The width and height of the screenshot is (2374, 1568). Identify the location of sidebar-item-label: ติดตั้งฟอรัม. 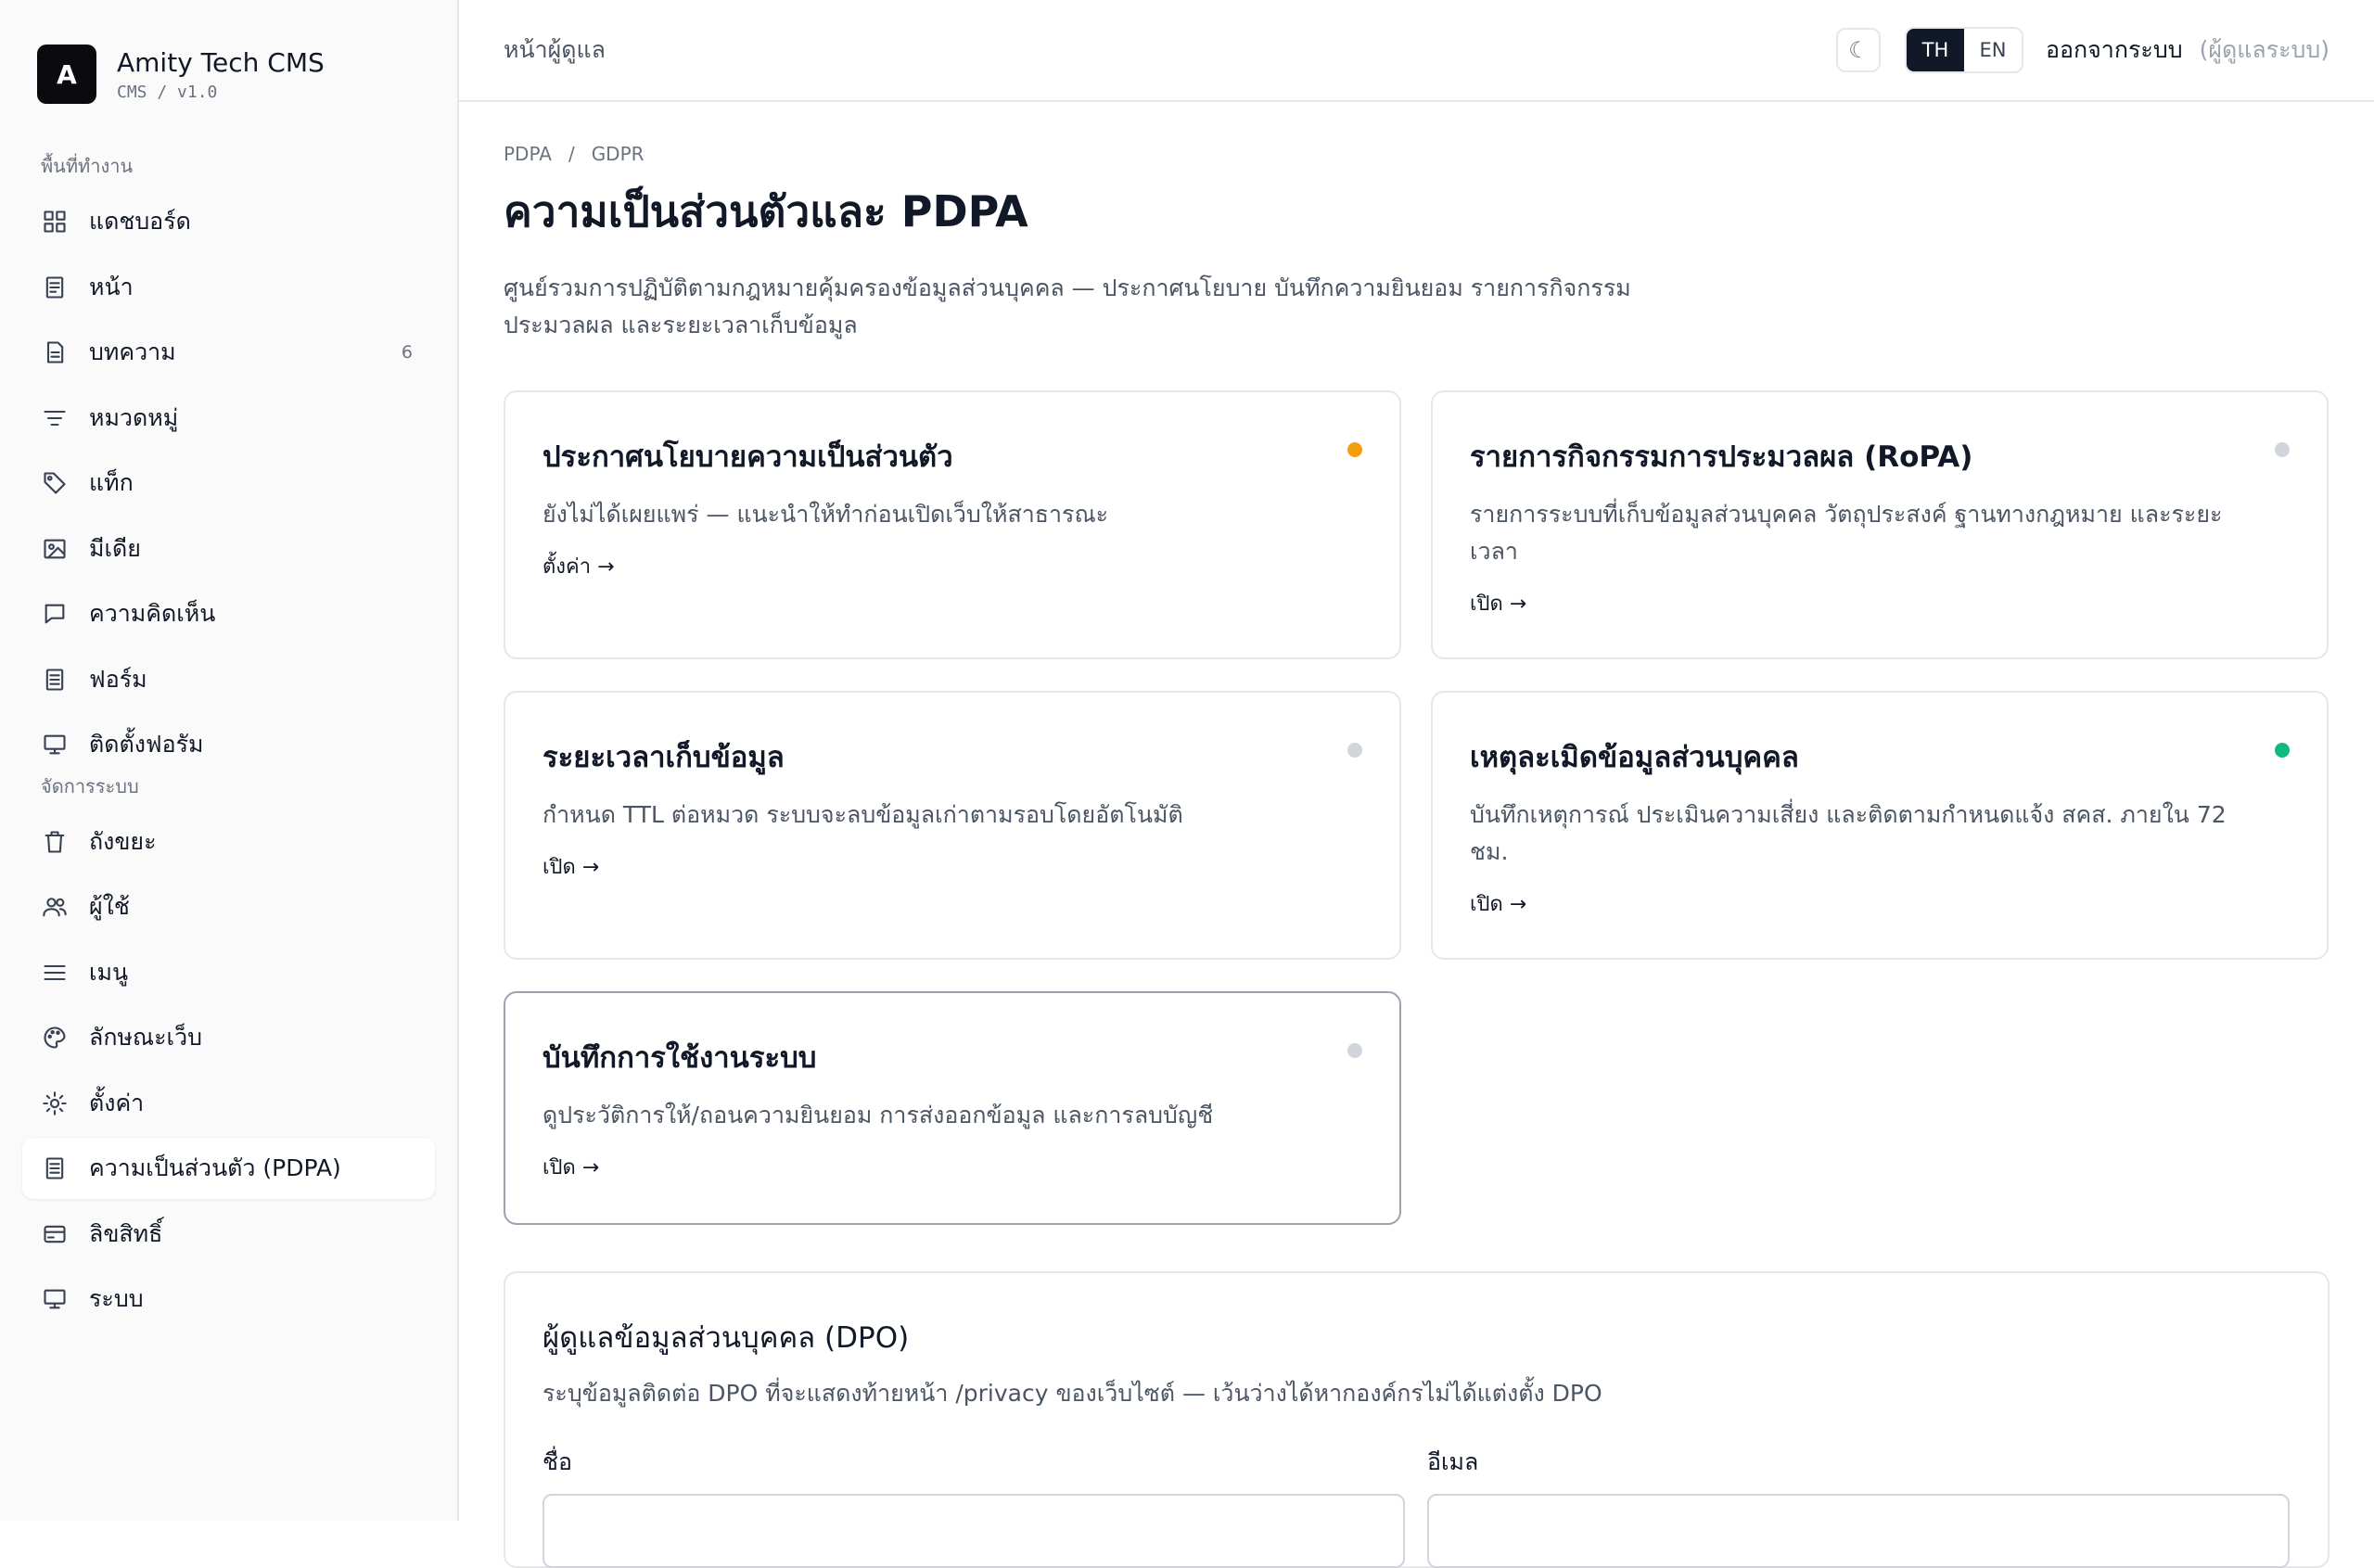
(146, 744).